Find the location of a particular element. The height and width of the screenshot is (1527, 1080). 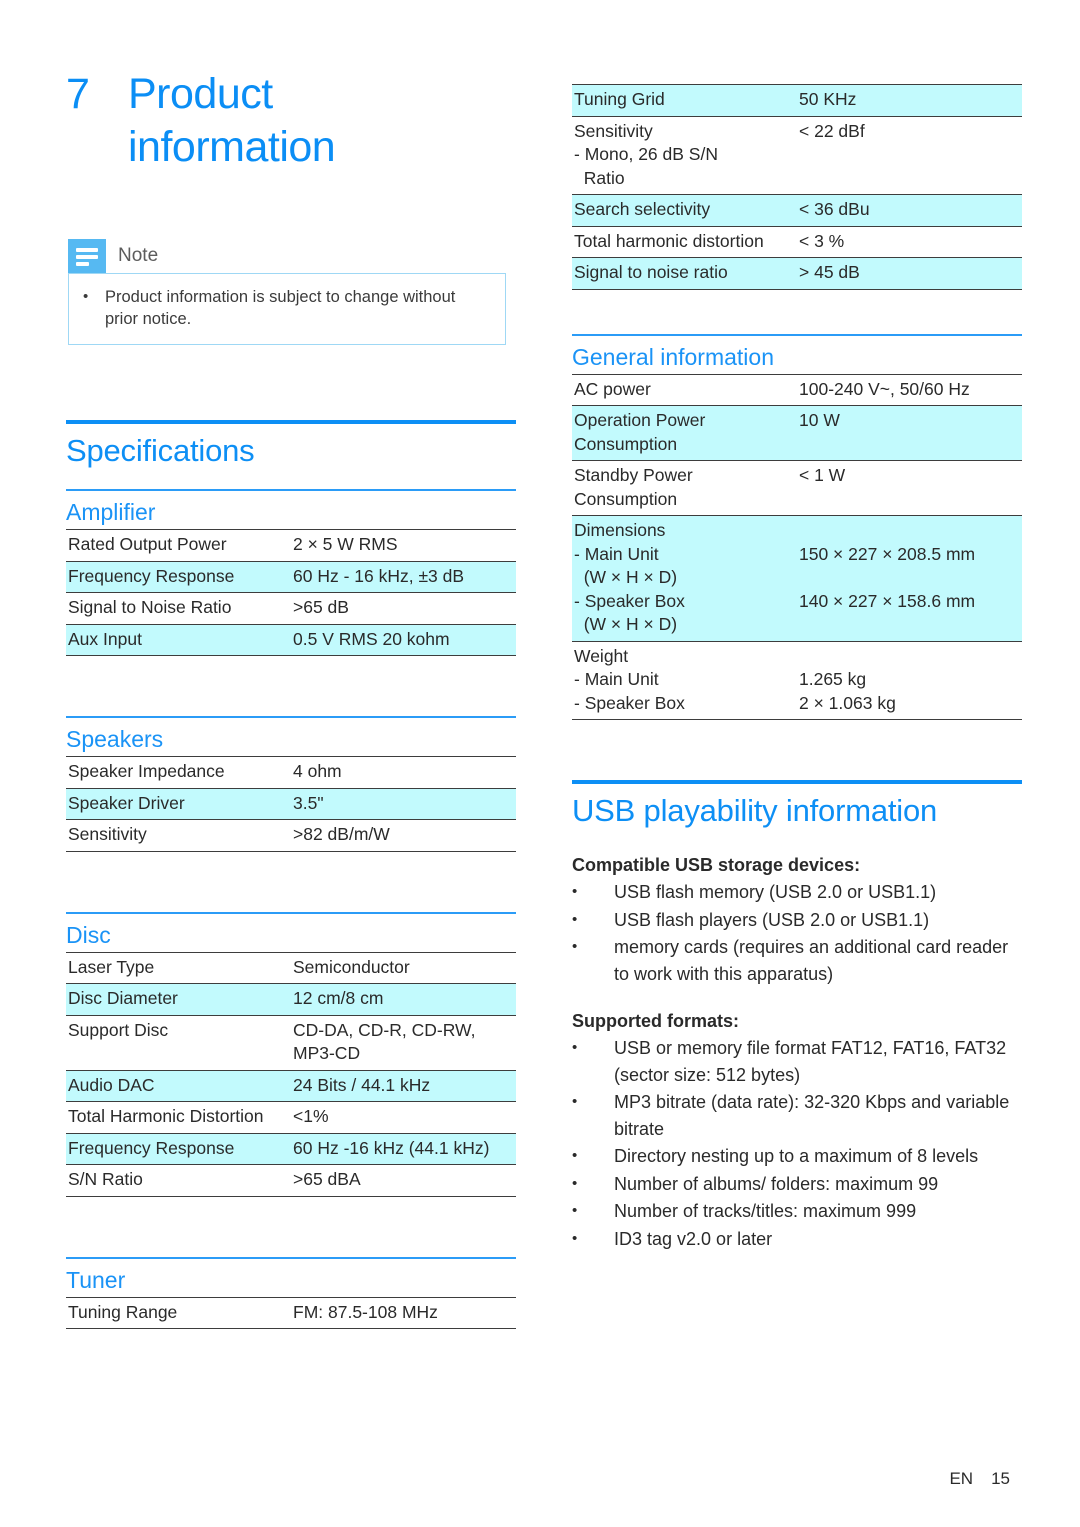

spec-label: Frequency Response is located at coordinates (178, 1148).